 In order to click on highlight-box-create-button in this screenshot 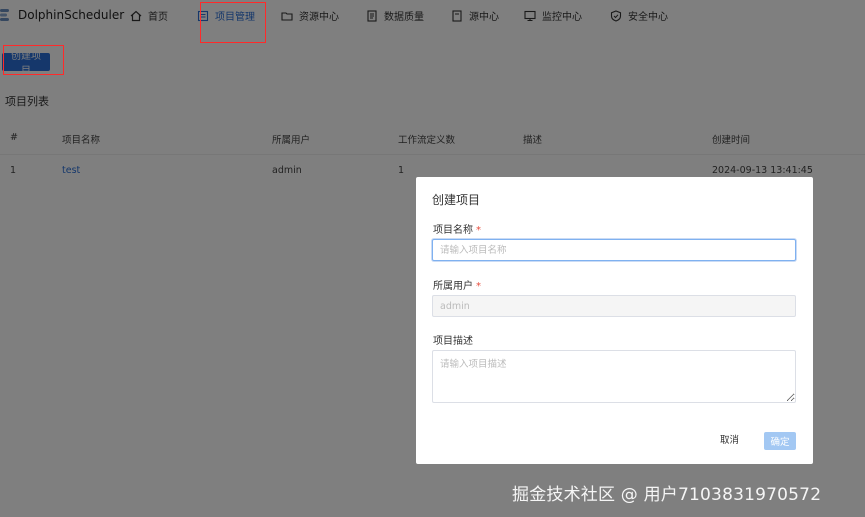, I will do `click(33, 60)`.